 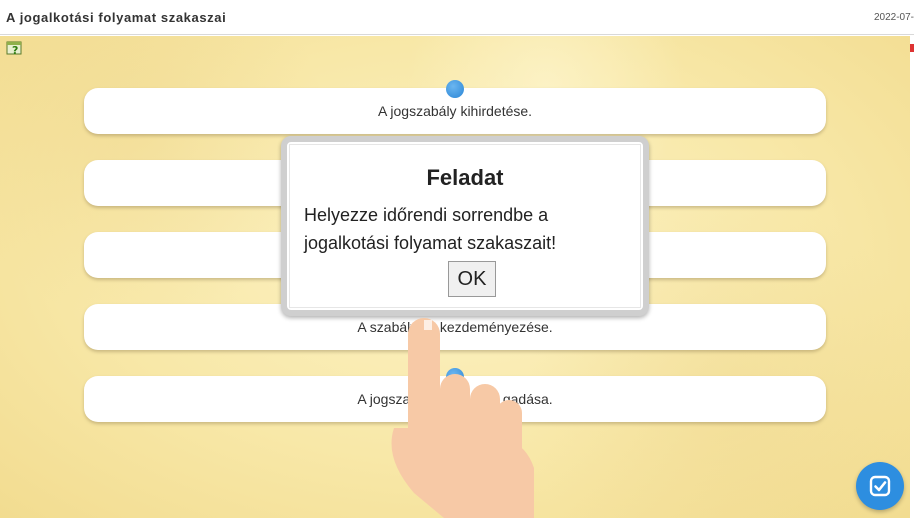 I want to click on card-text: A jogszabály kihirdetése., so click(x=455, y=111).